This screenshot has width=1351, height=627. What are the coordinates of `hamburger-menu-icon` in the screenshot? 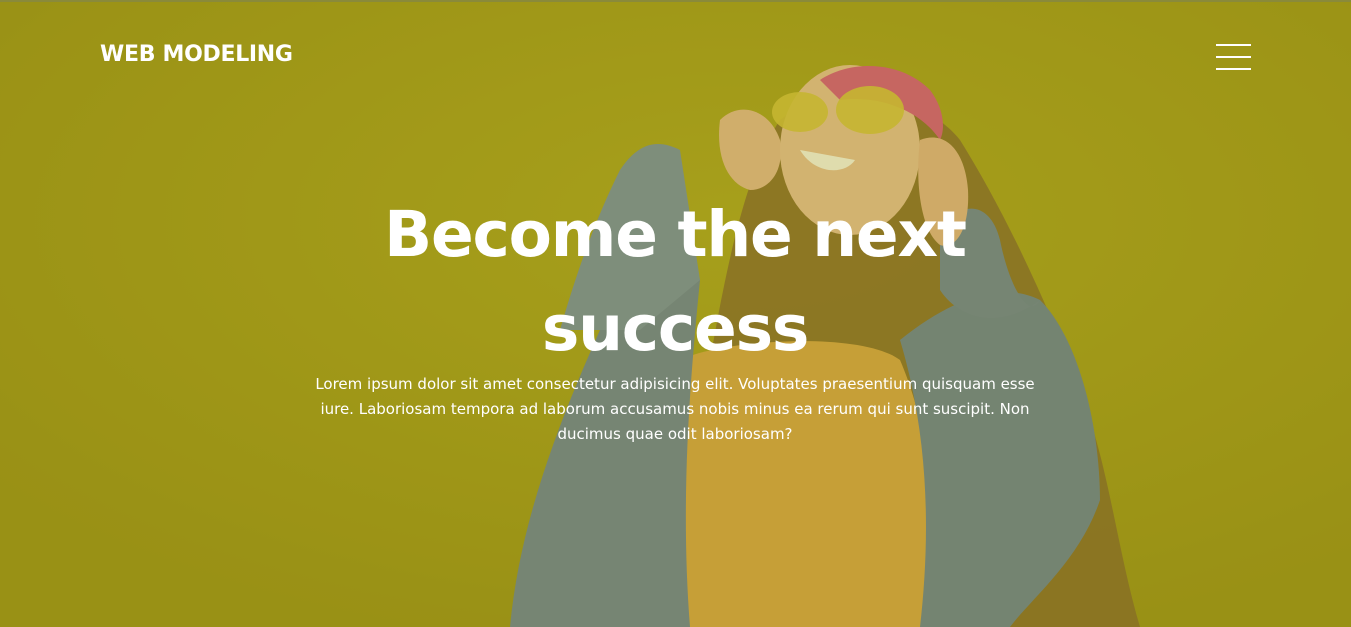 It's located at (1233, 57).